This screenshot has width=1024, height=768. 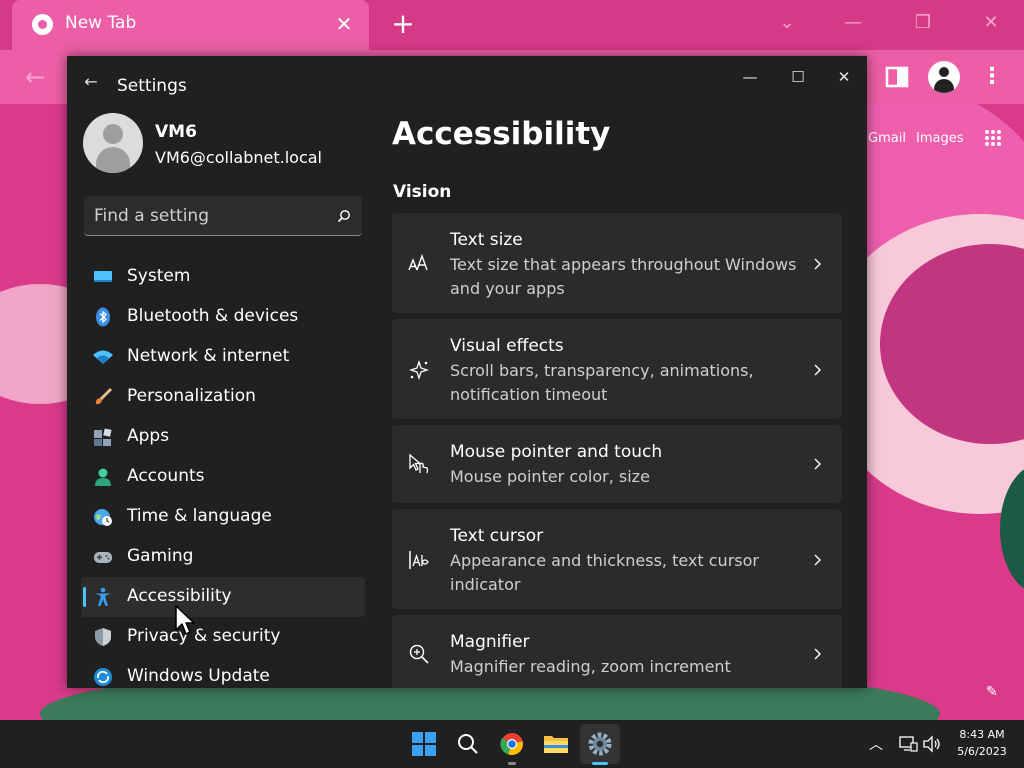 I want to click on search-box, so click(x=223, y=216).